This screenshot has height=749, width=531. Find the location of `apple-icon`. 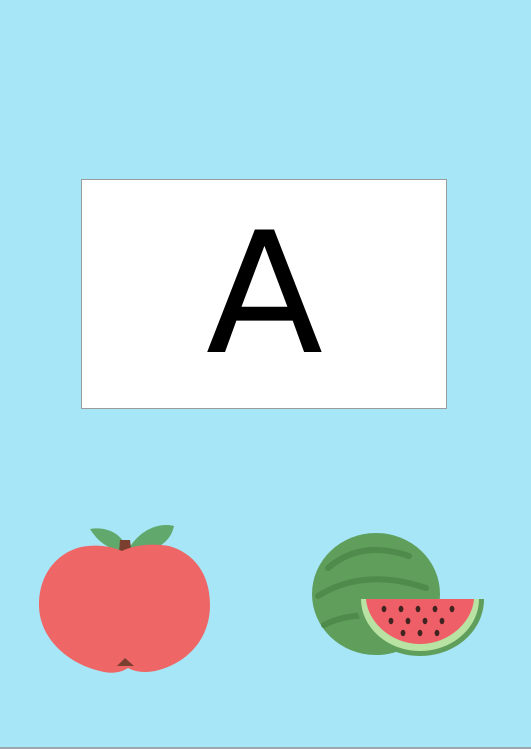

apple-icon is located at coordinates (124, 597).